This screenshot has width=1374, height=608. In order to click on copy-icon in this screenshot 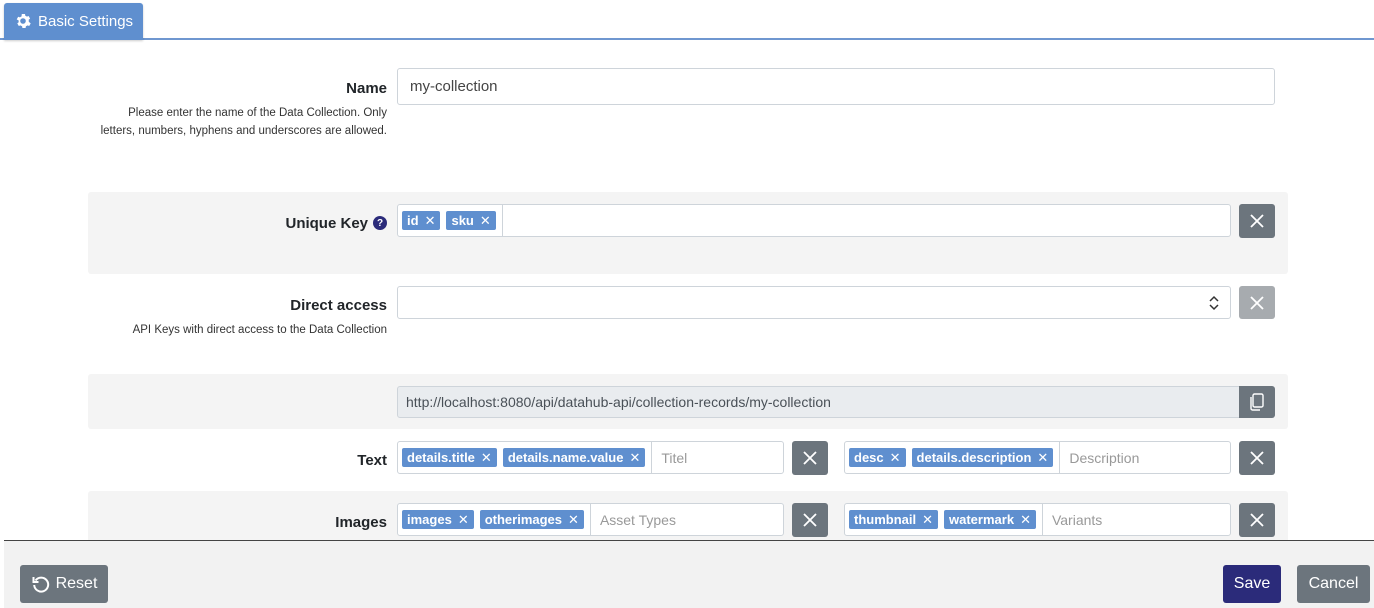, I will do `click(1257, 402)`.